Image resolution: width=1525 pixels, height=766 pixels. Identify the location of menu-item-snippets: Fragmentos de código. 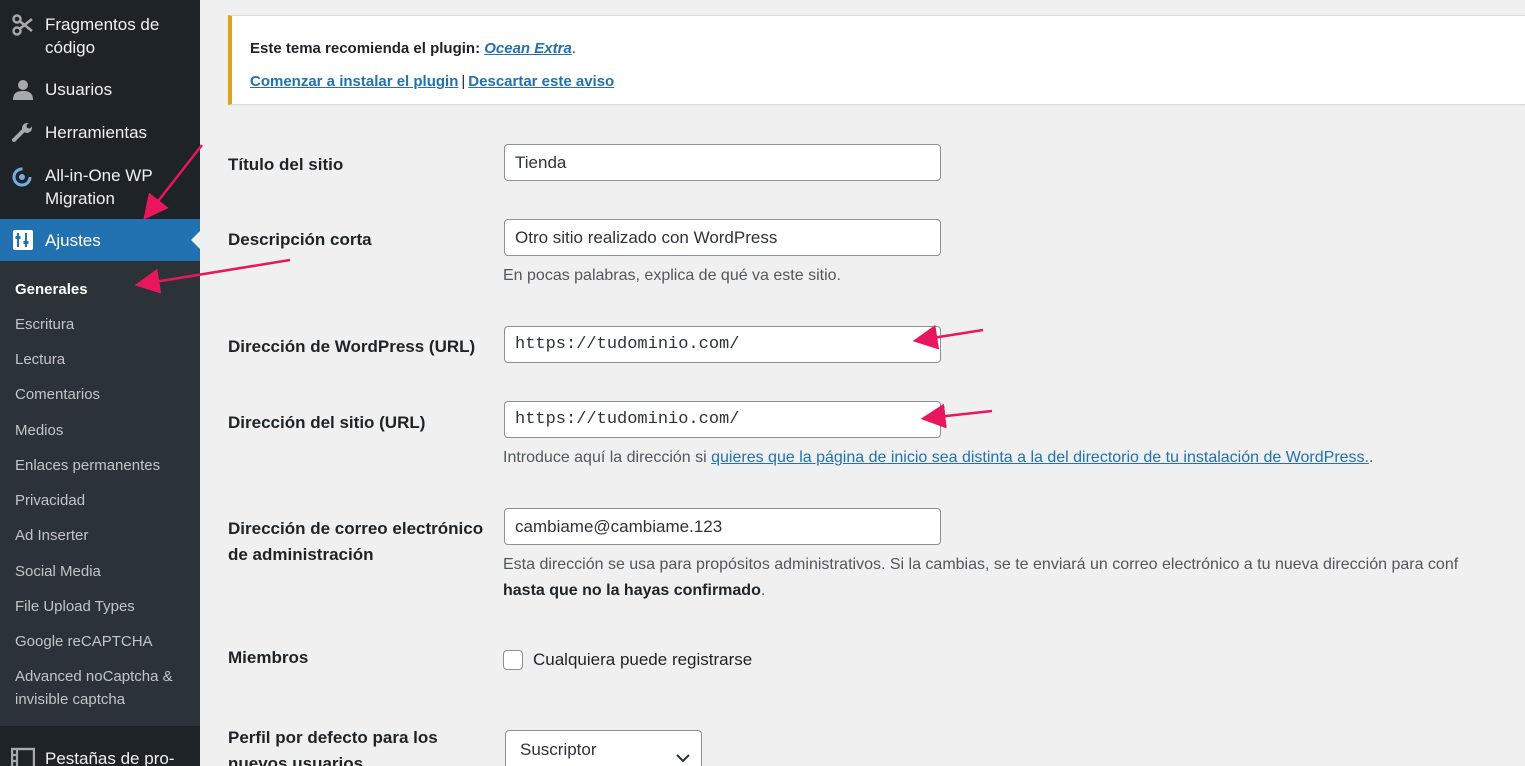
(100, 39).